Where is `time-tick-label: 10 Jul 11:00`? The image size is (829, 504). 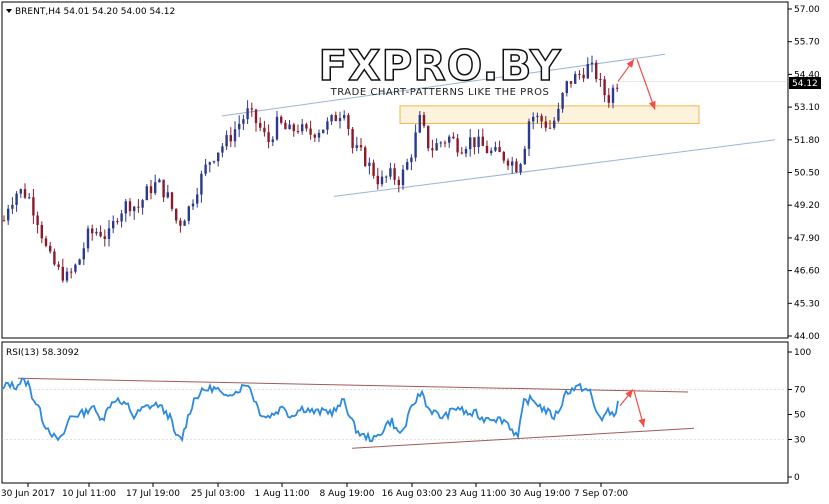
time-tick-label: 10 Jul 11:00 is located at coordinates (89, 494).